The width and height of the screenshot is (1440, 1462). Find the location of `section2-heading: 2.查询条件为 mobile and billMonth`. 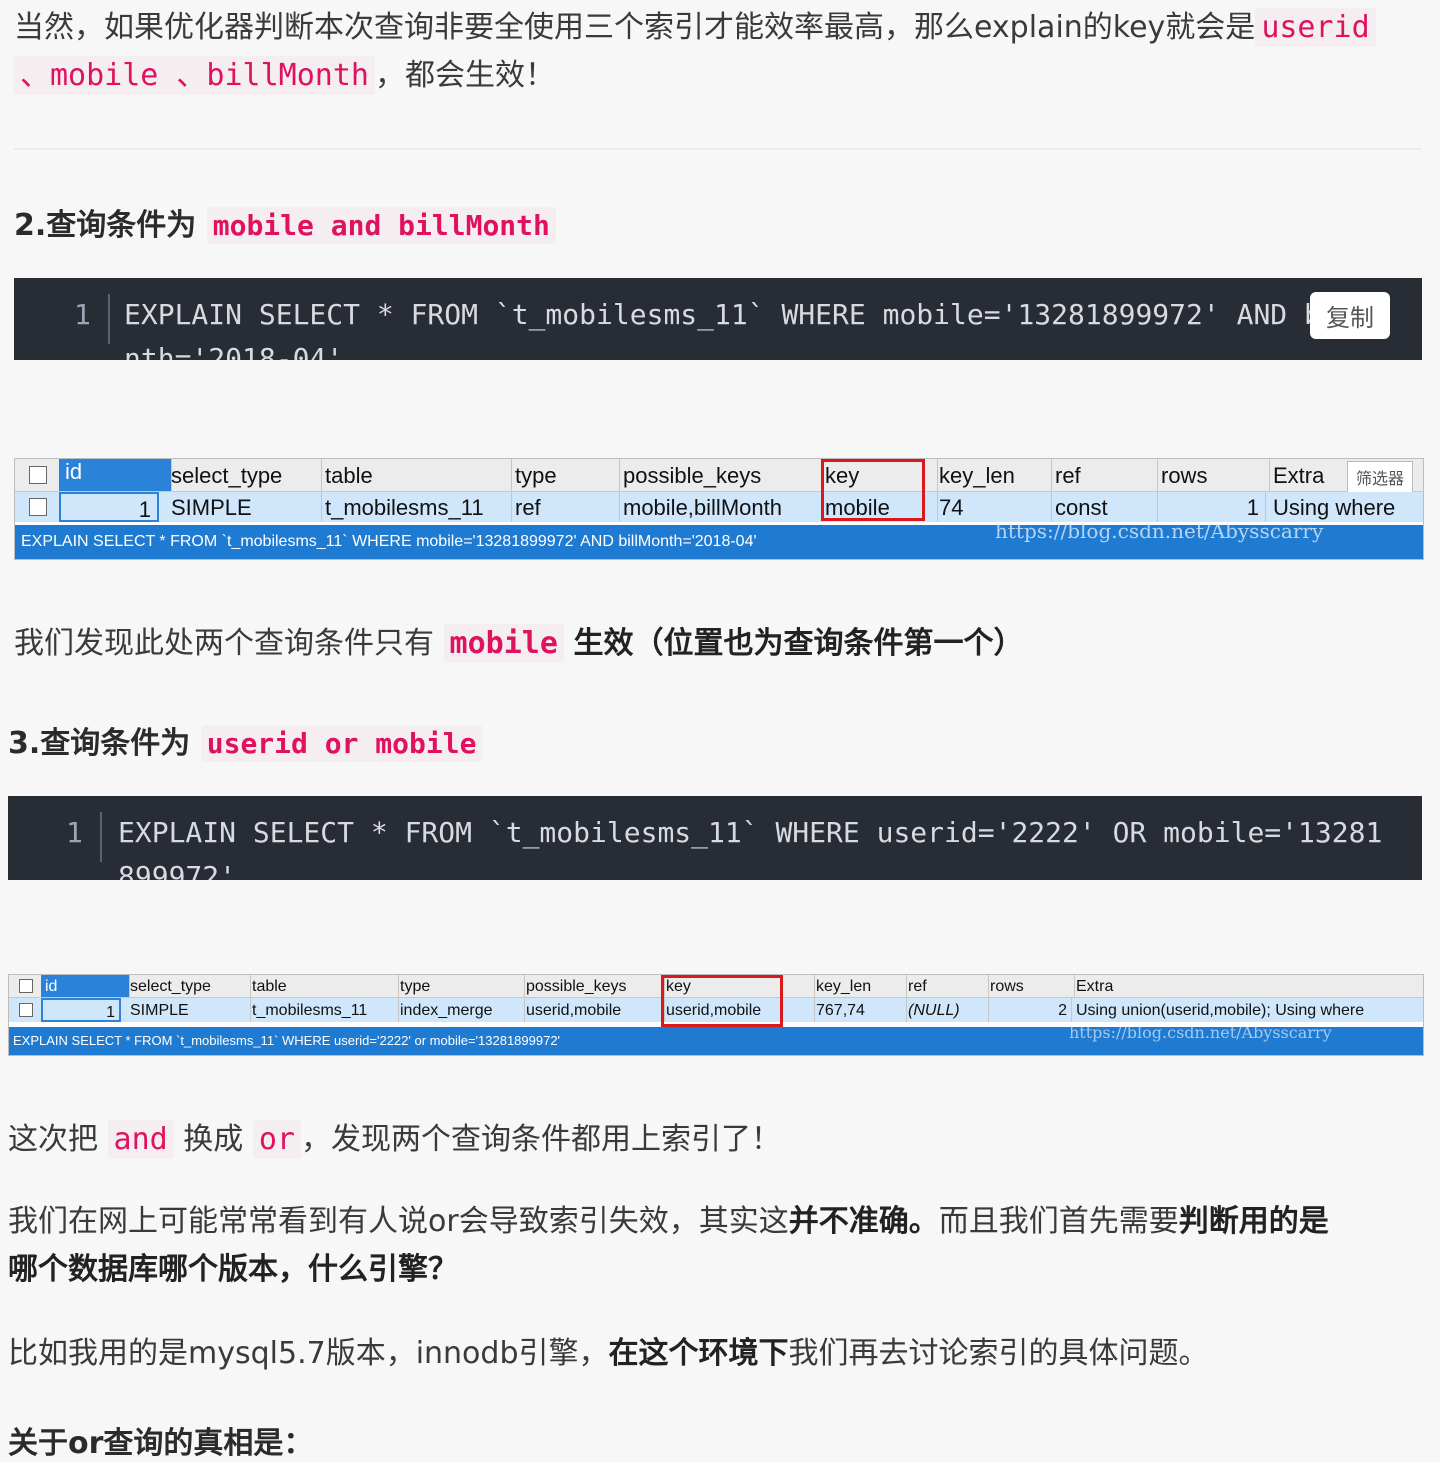

section2-heading: 2.查询条件为 mobile and billMonth is located at coordinates (285, 222).